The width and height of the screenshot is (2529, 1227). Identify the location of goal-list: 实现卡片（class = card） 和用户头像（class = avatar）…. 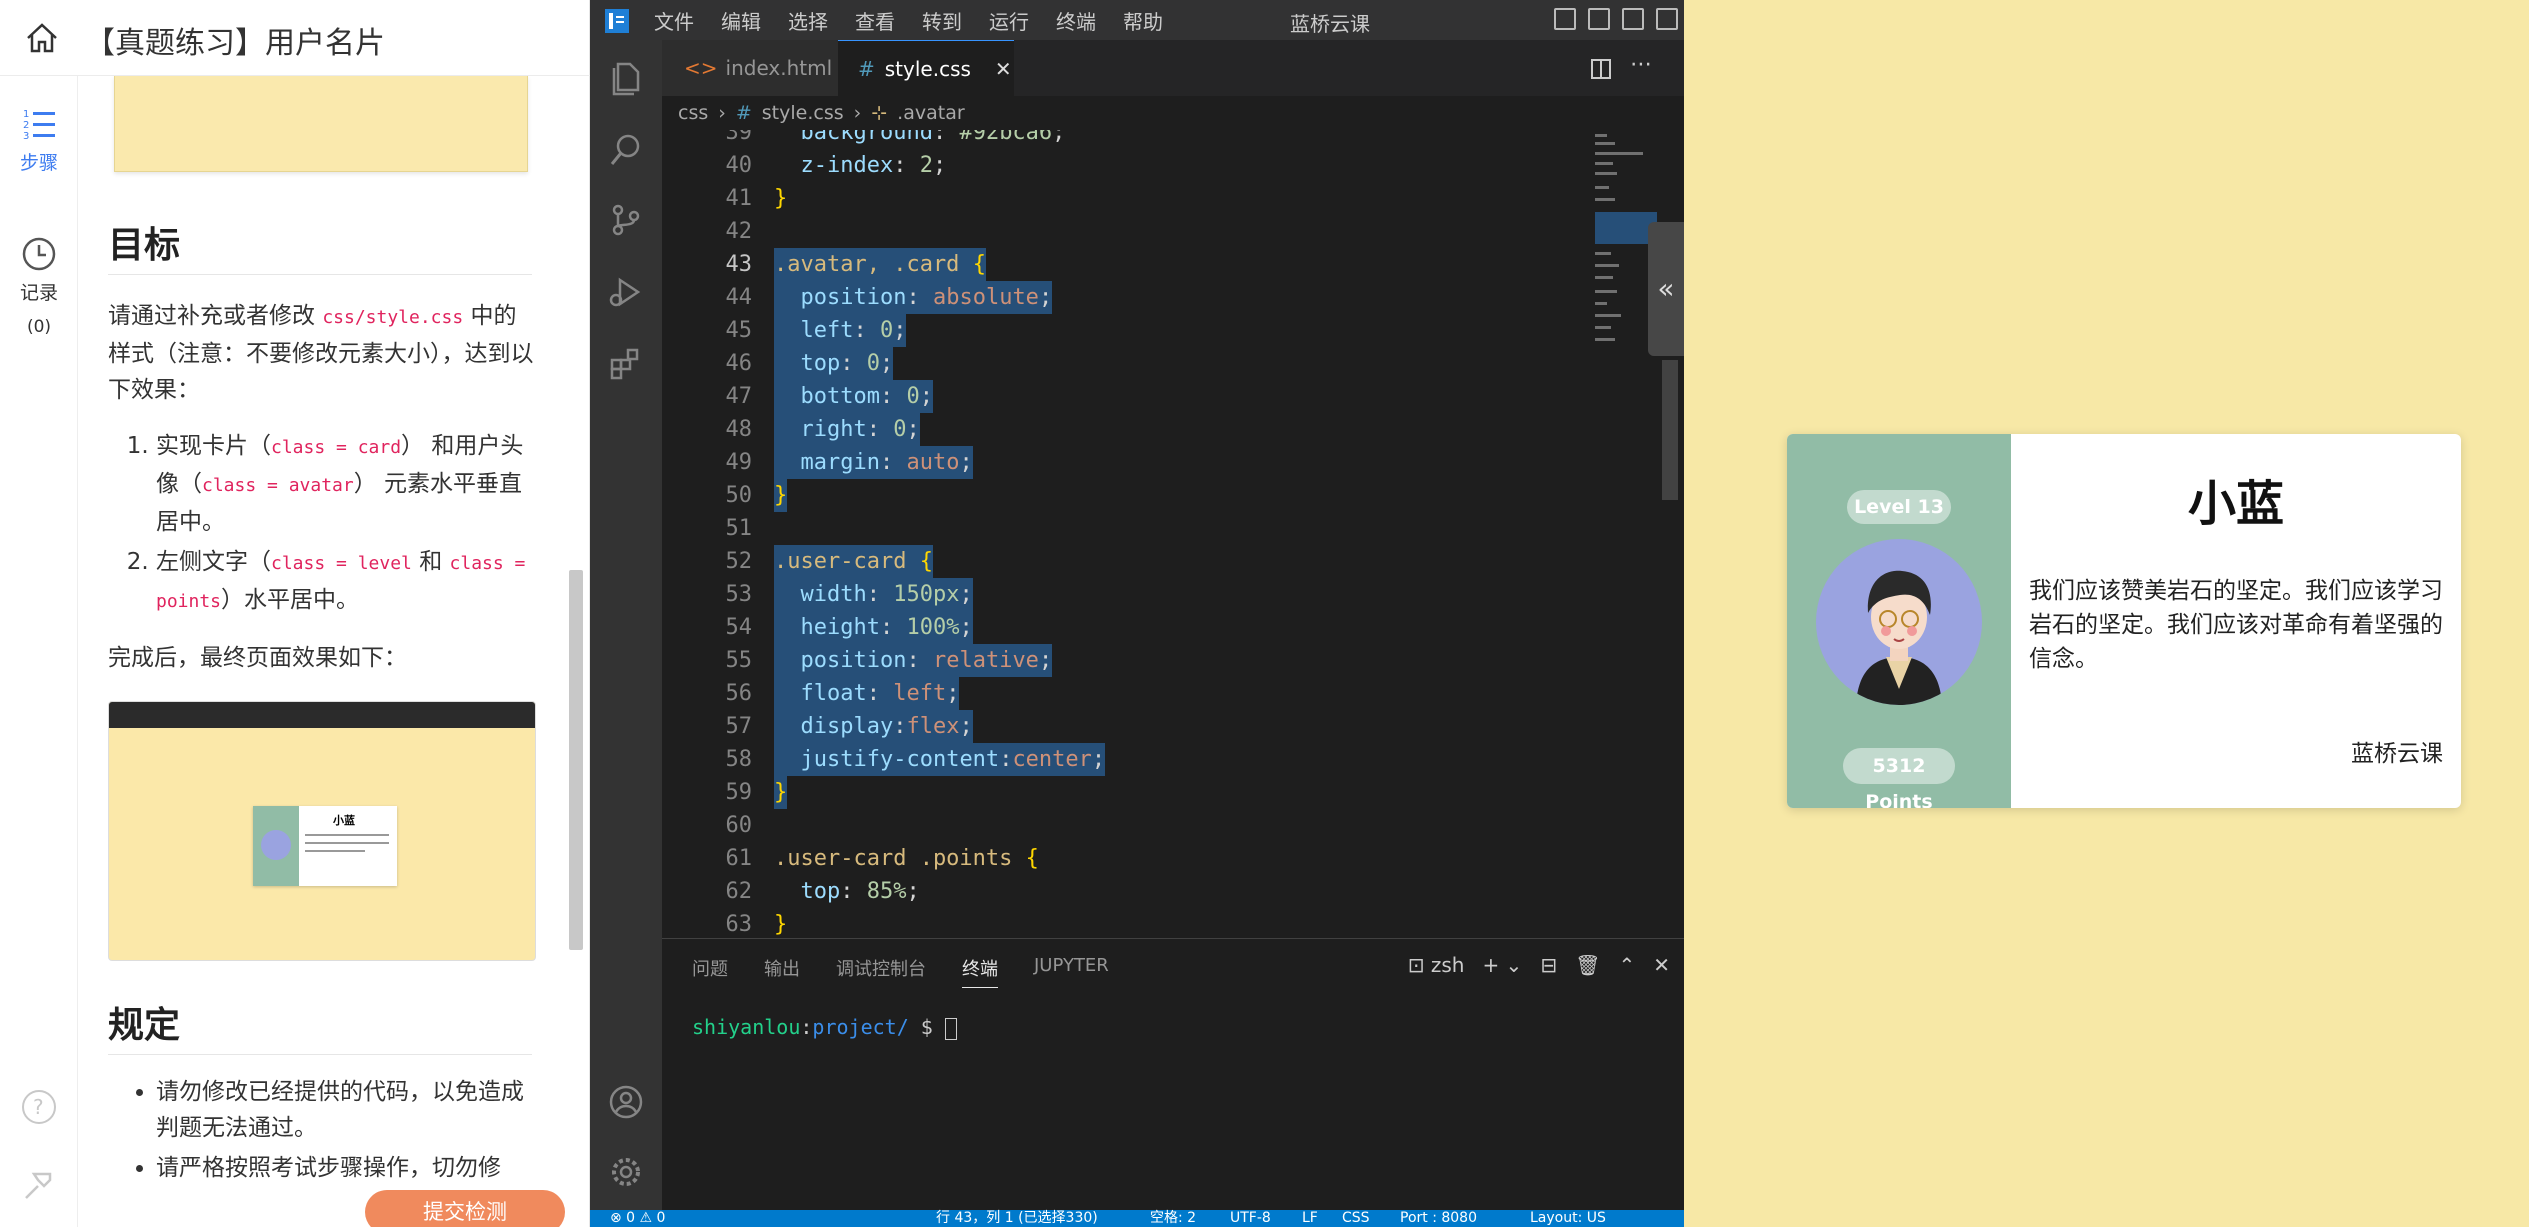
(323, 526).